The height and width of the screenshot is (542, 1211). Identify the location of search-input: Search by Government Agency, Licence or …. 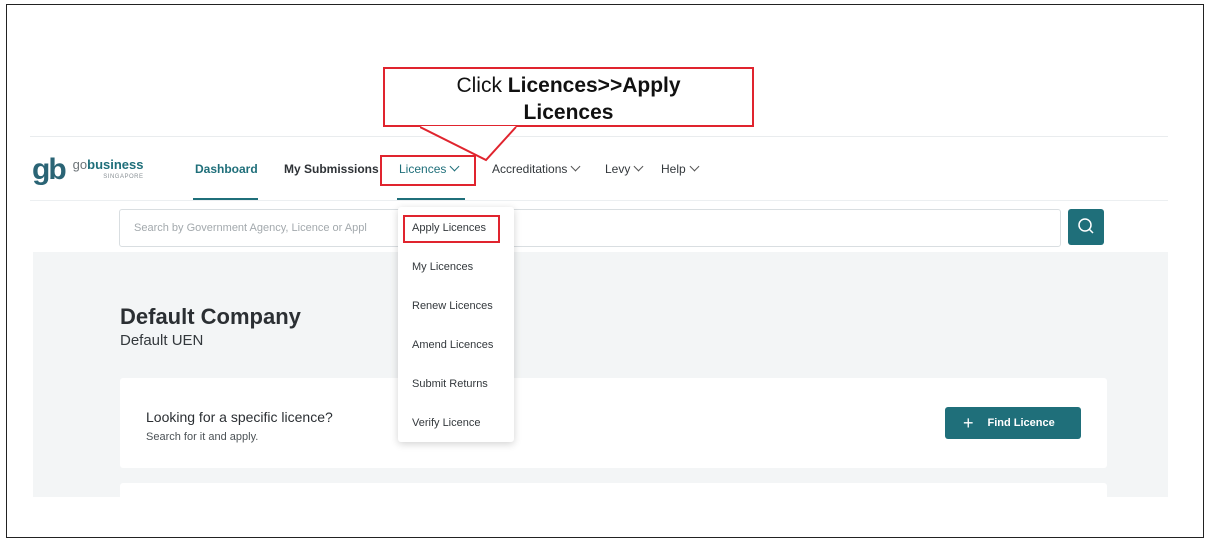
(590, 228).